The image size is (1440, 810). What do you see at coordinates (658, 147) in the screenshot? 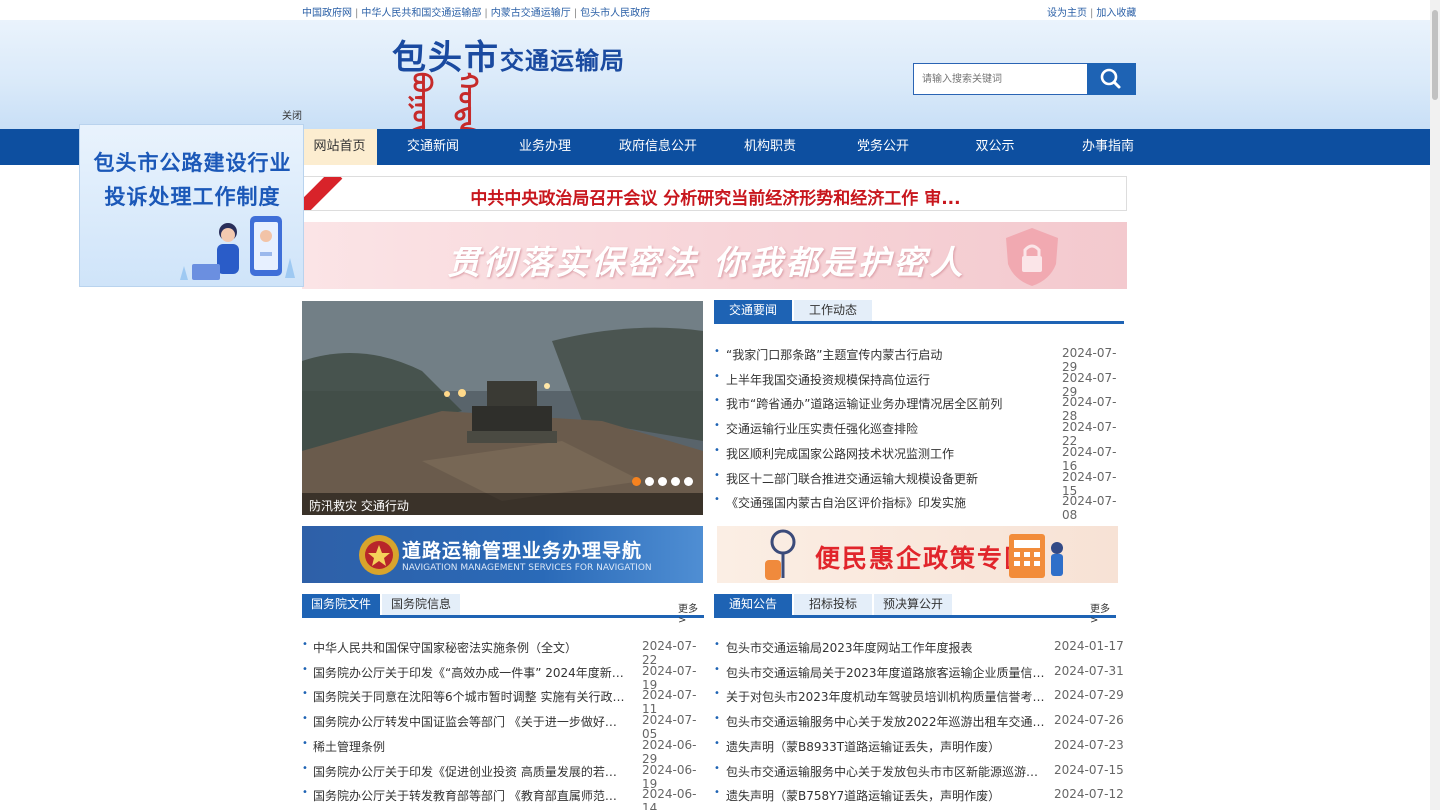
I see `nav-item-gov-info: 政府信息公开` at bounding box center [658, 147].